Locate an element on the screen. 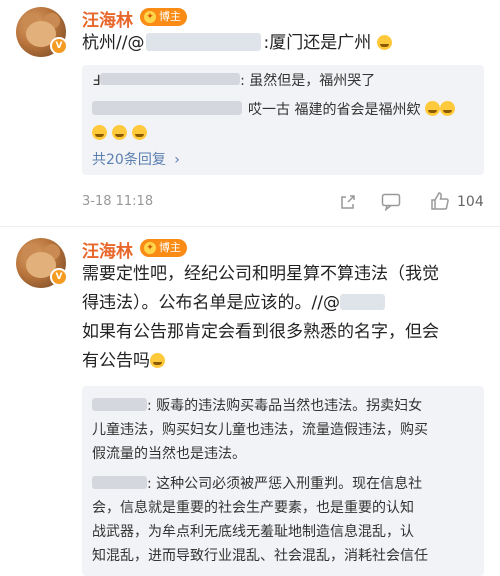 This screenshot has width=500, height=576. like-count: 104 is located at coordinates (470, 202).